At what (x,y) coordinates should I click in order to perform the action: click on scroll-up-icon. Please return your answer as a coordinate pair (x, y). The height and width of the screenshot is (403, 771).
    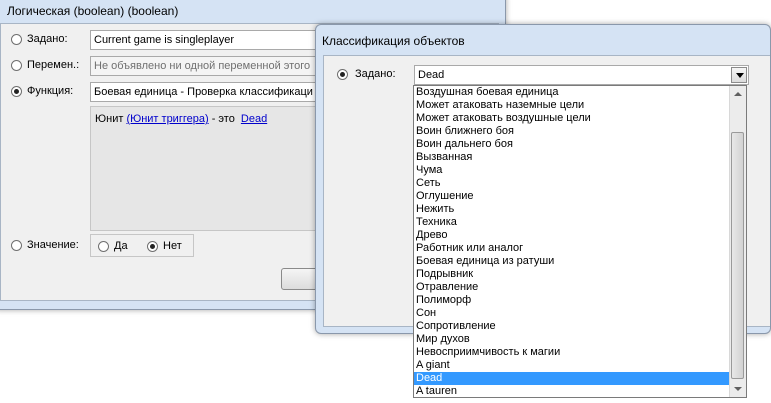
    Looking at the image, I should click on (738, 94).